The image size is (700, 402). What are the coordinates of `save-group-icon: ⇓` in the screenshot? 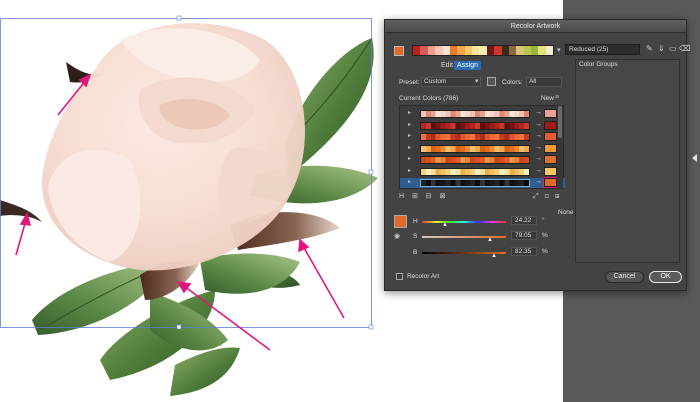 It's located at (661, 48).